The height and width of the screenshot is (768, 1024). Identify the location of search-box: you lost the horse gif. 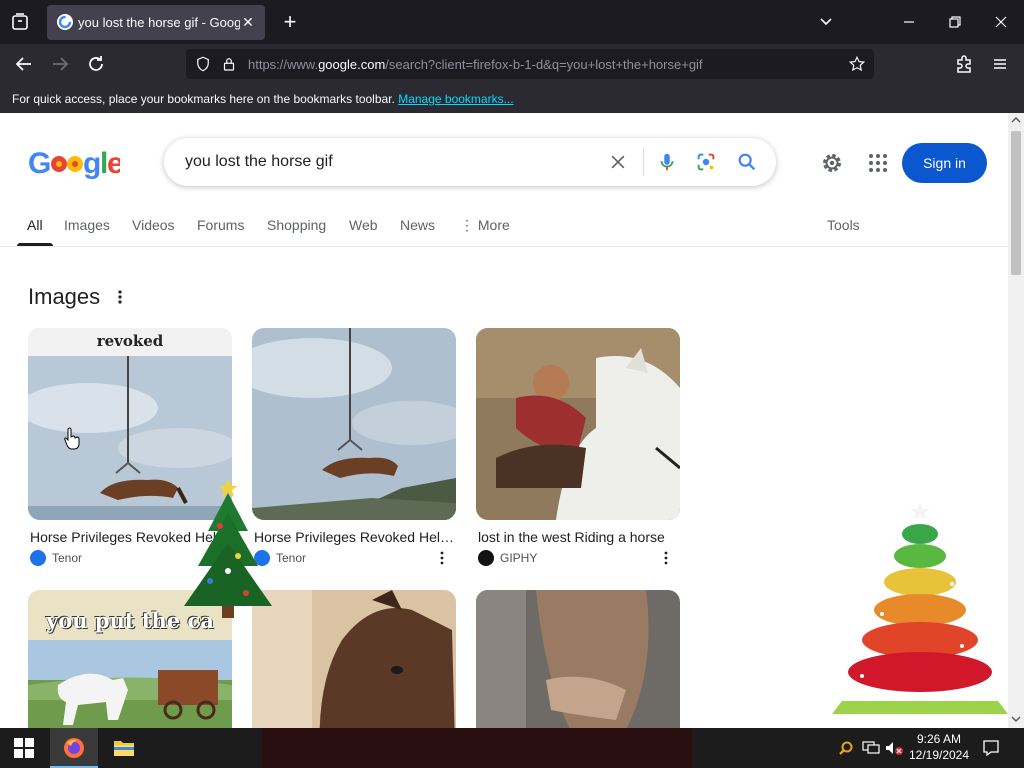
(470, 162).